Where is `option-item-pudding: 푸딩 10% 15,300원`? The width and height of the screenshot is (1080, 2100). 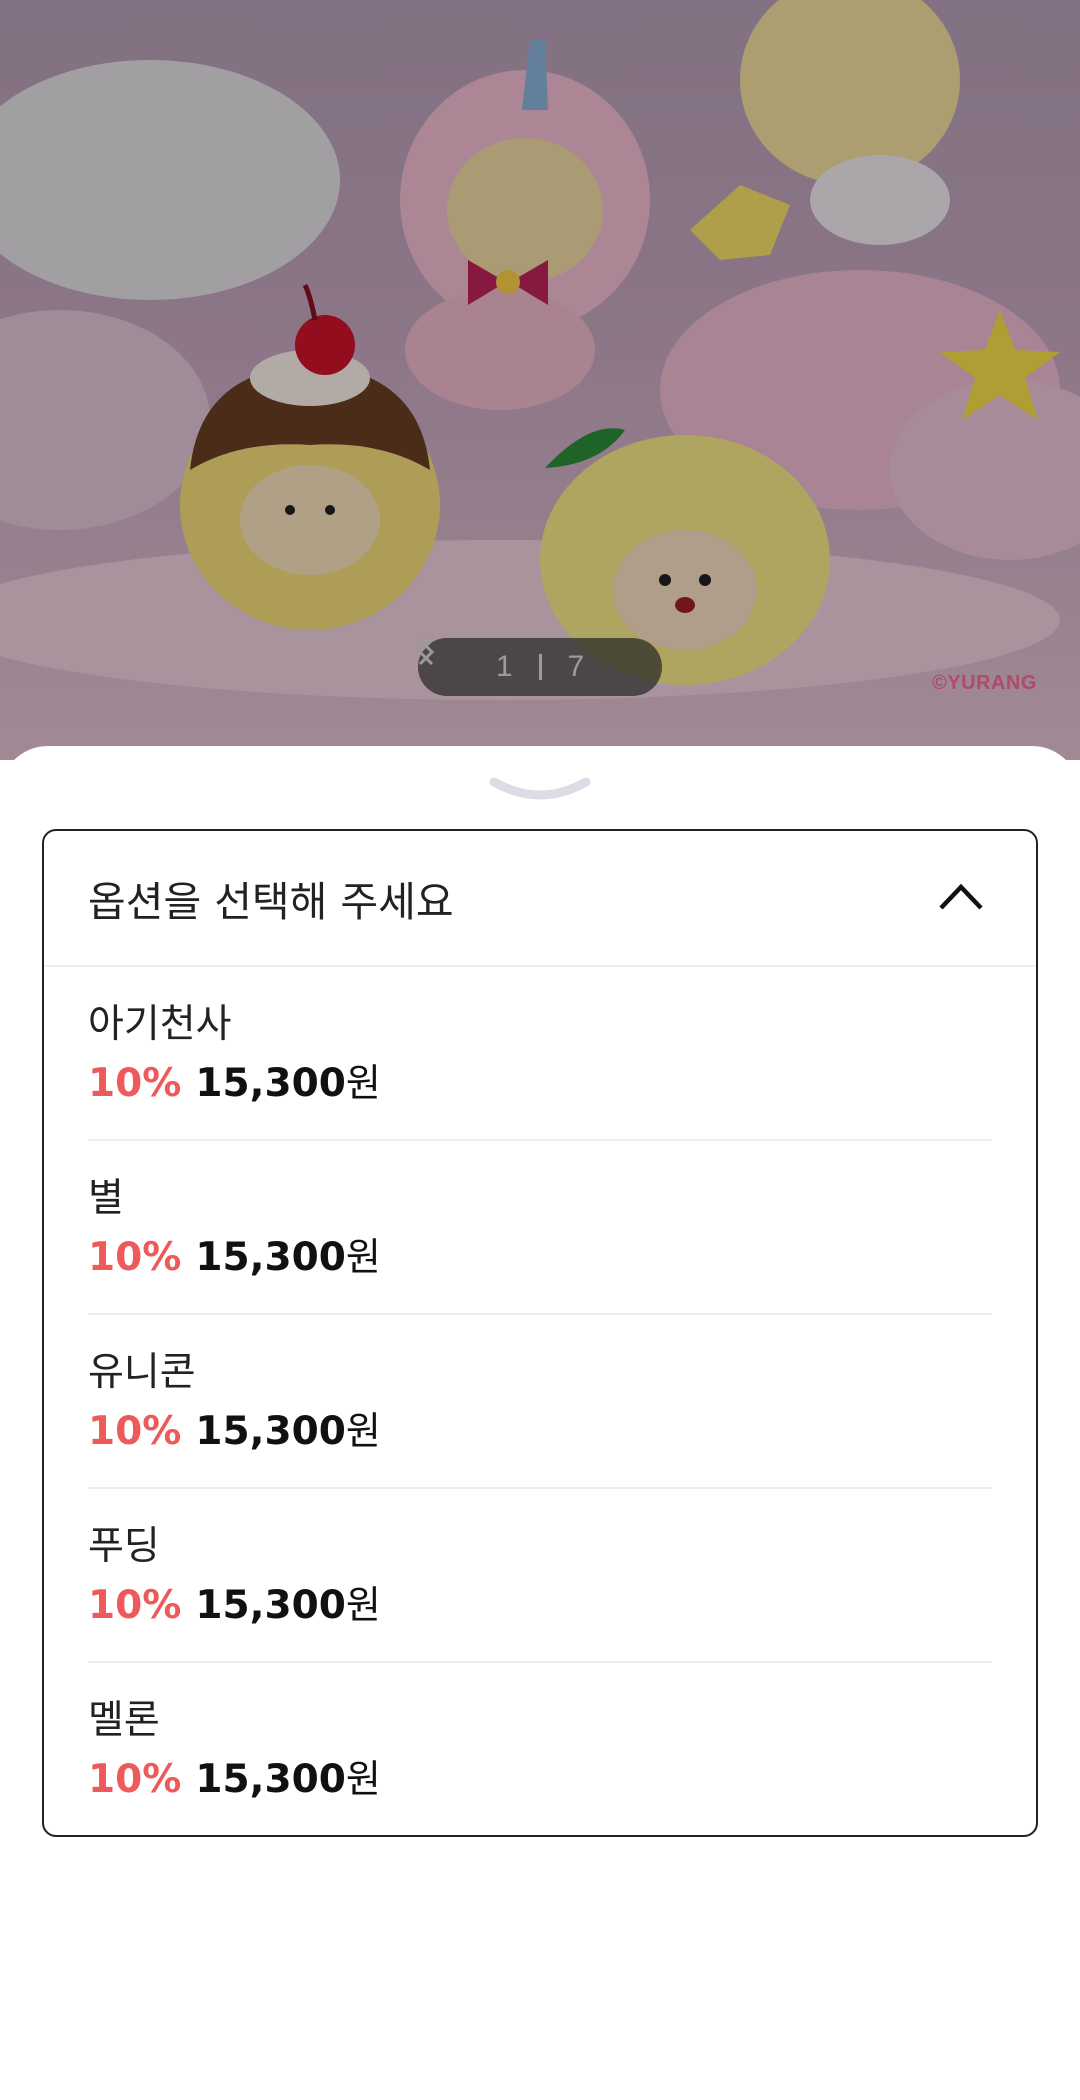 option-item-pudding: 푸딩 10% 15,300원 is located at coordinates (540, 1576).